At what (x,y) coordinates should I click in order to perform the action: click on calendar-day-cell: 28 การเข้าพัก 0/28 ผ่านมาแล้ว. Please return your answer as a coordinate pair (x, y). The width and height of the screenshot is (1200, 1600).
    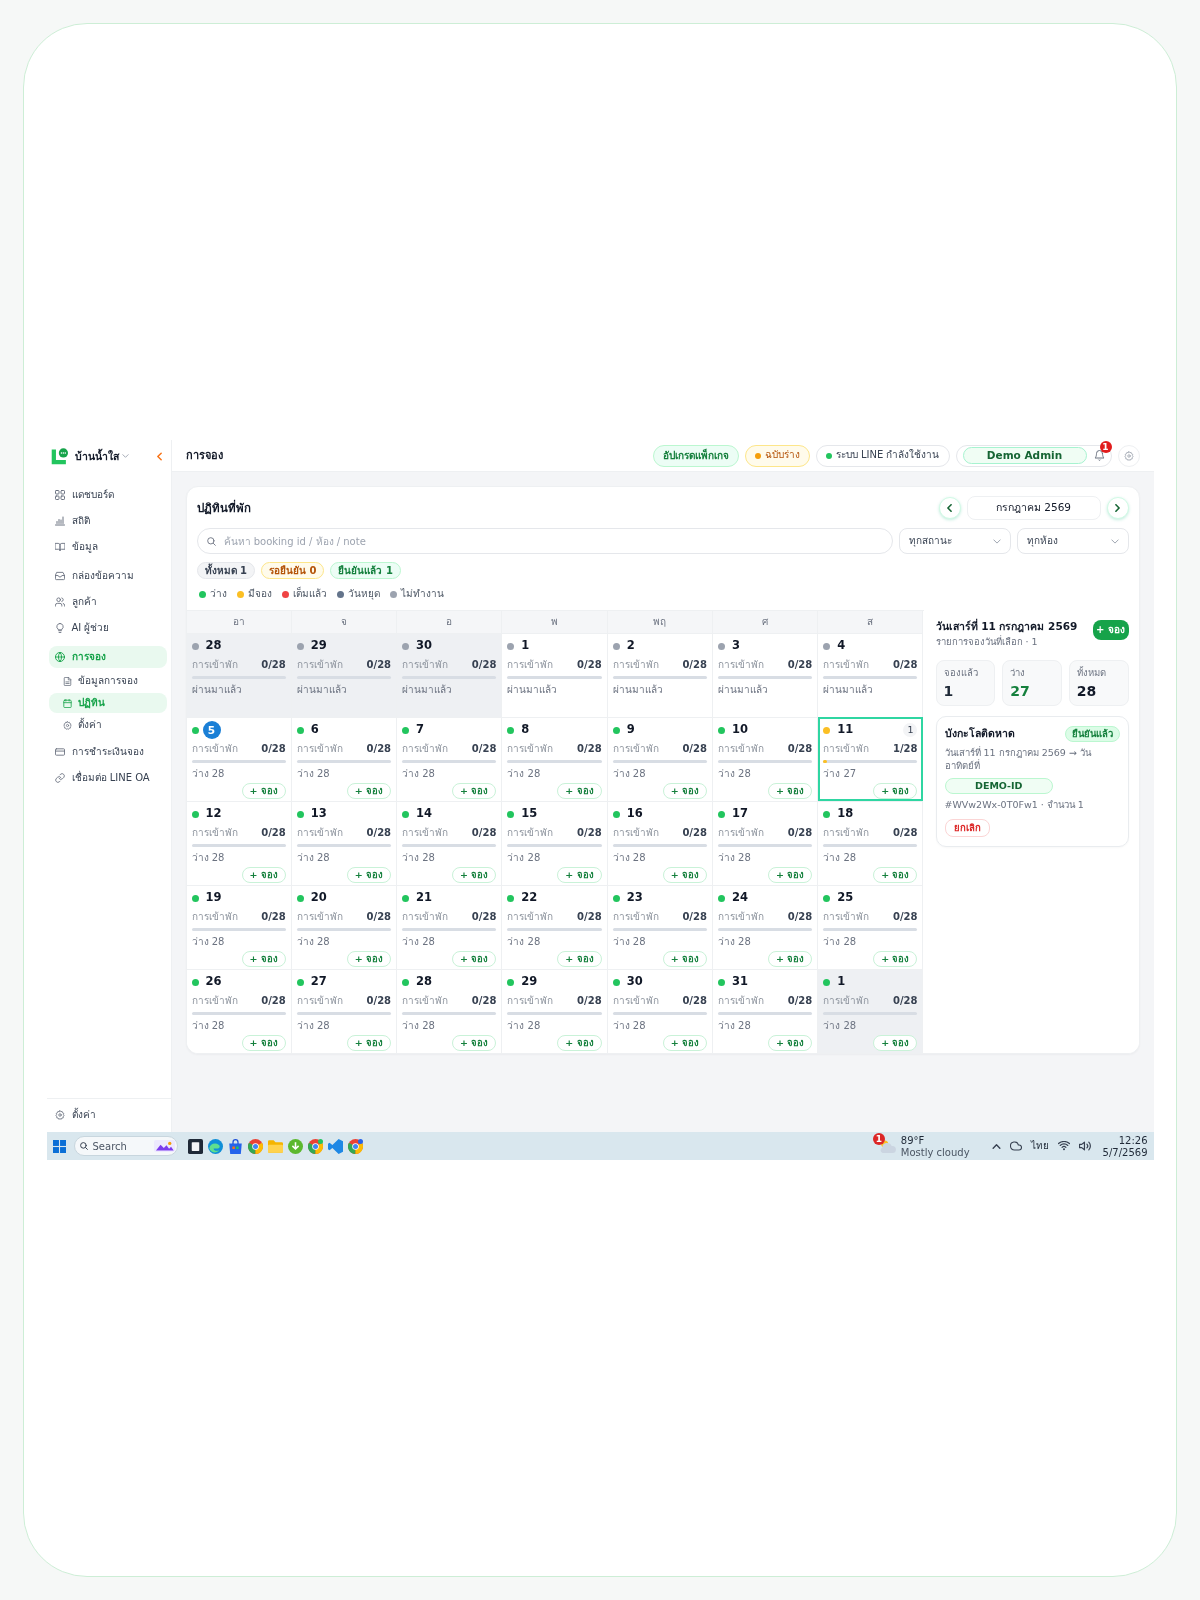
    Looking at the image, I should click on (239, 675).